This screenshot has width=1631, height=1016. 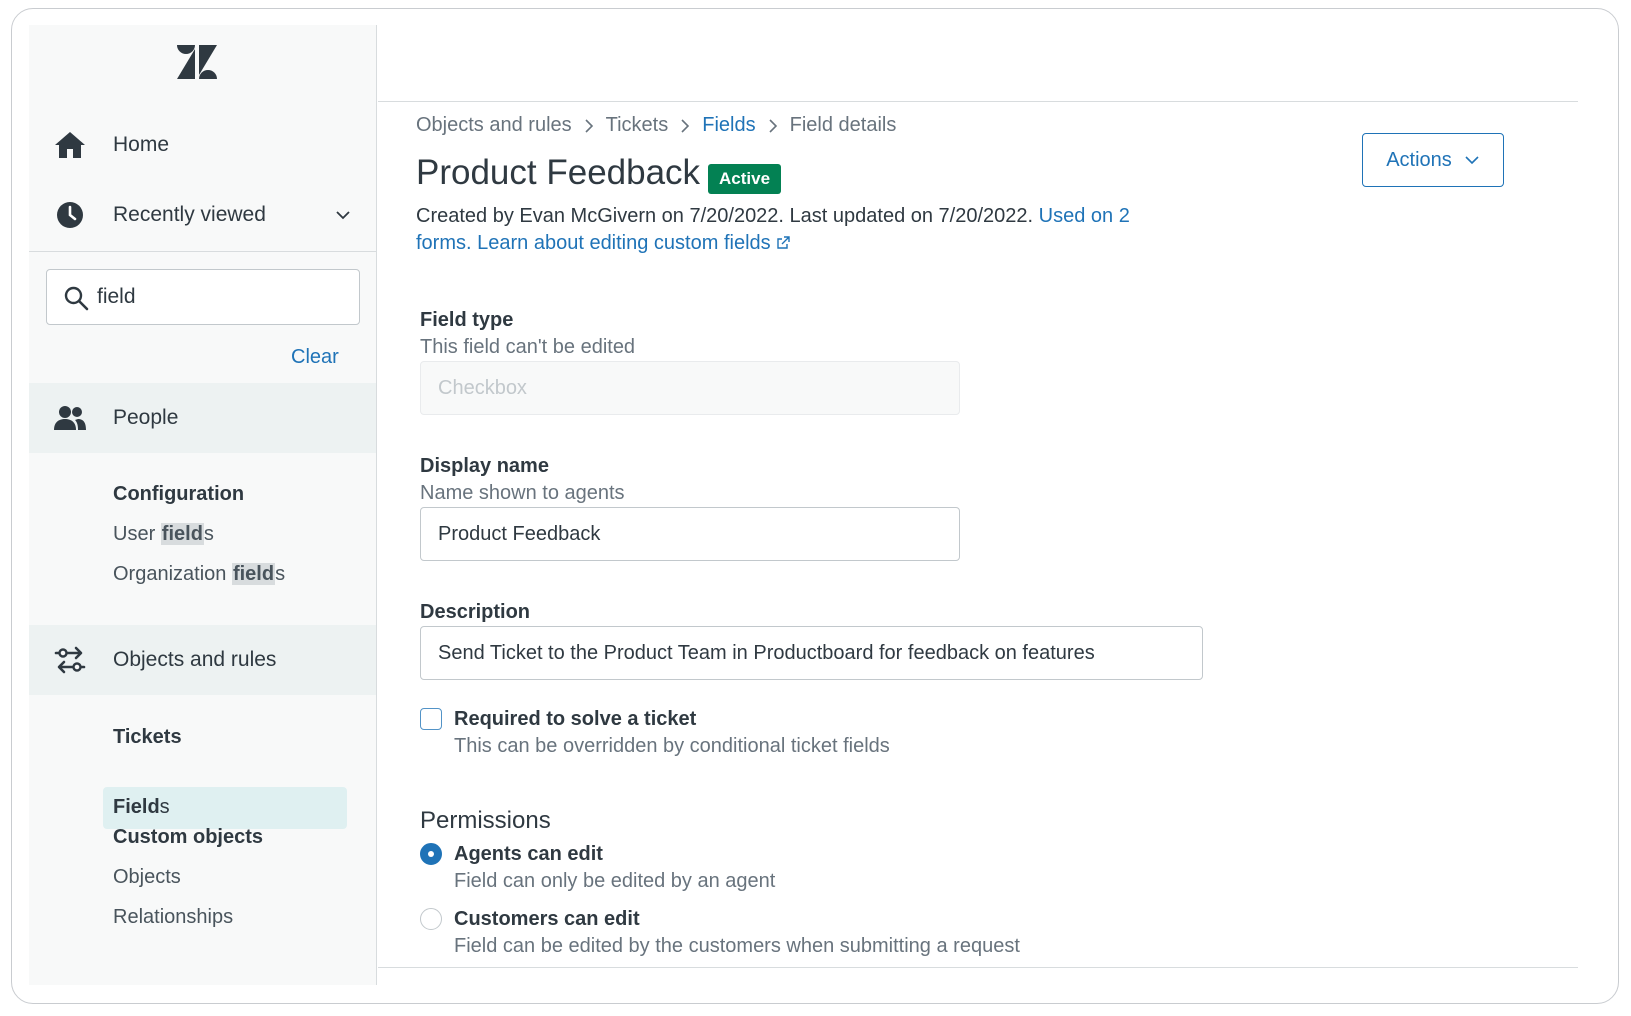 I want to click on search-icon, so click(x=76, y=298).